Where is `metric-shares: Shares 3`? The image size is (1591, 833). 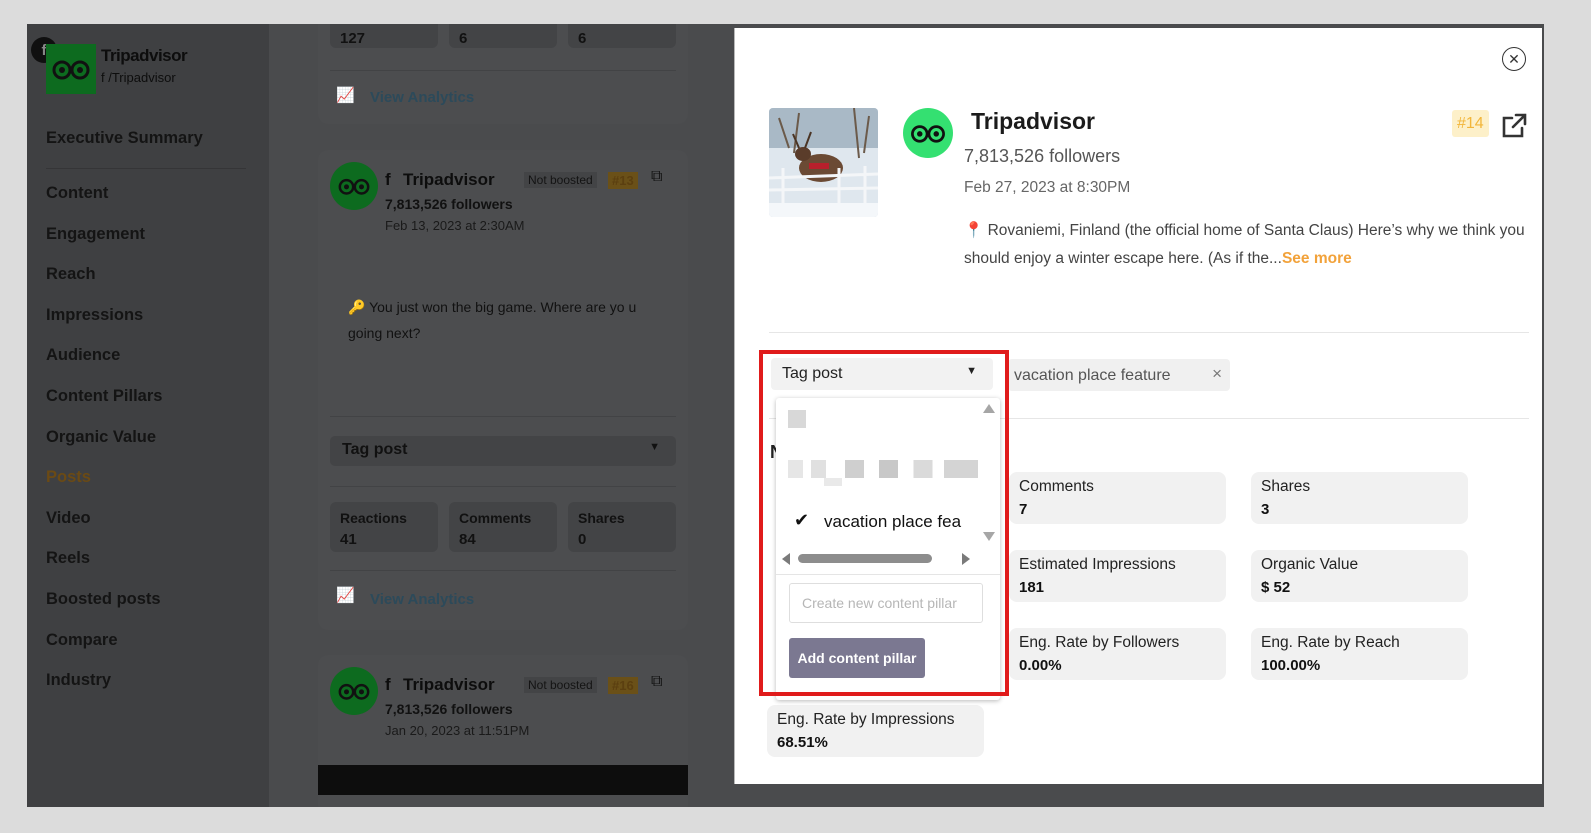
metric-shares: Shares 3 is located at coordinates (1359, 498).